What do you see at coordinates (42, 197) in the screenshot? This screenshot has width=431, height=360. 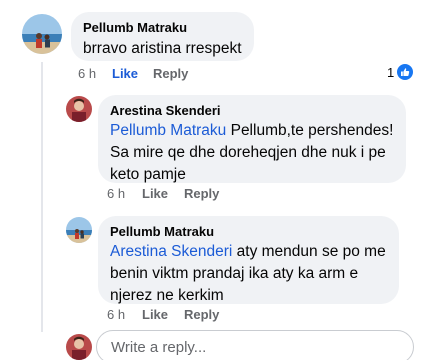 I see `thread-line` at bounding box center [42, 197].